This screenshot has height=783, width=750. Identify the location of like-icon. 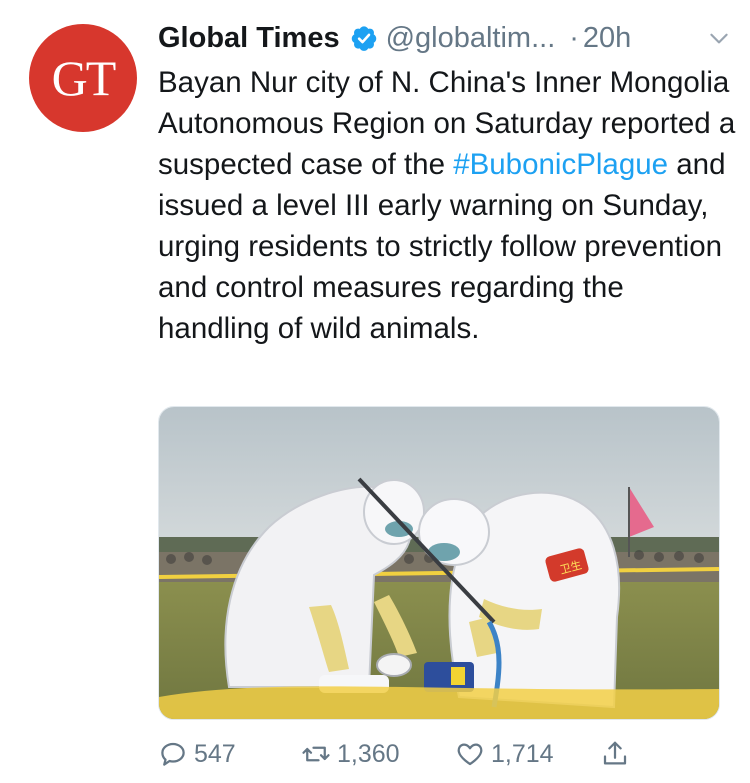
(470, 754).